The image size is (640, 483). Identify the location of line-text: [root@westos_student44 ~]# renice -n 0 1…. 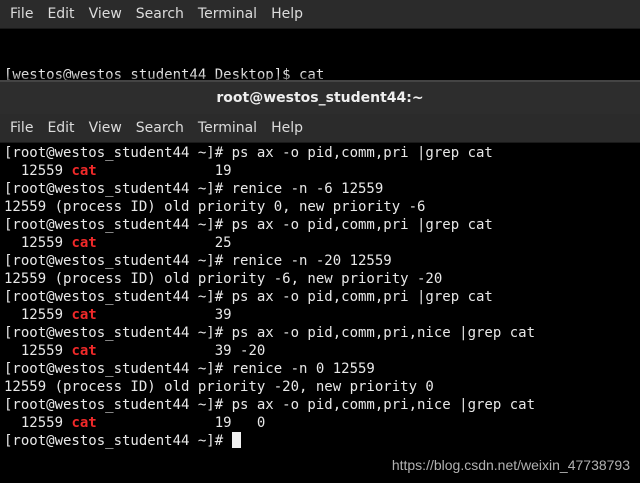
(189, 369).